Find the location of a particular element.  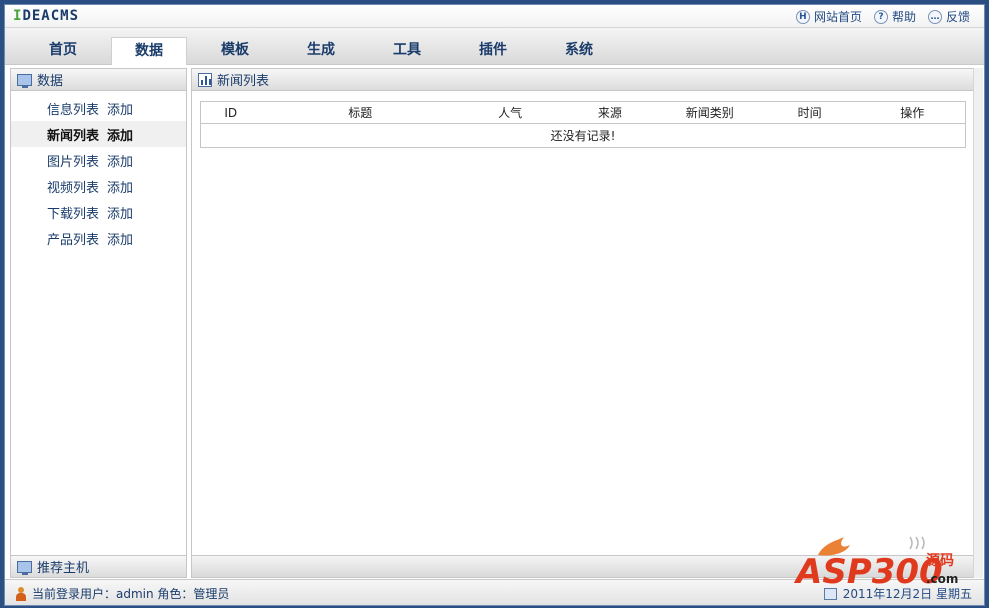

user-icon is located at coordinates (21, 593).